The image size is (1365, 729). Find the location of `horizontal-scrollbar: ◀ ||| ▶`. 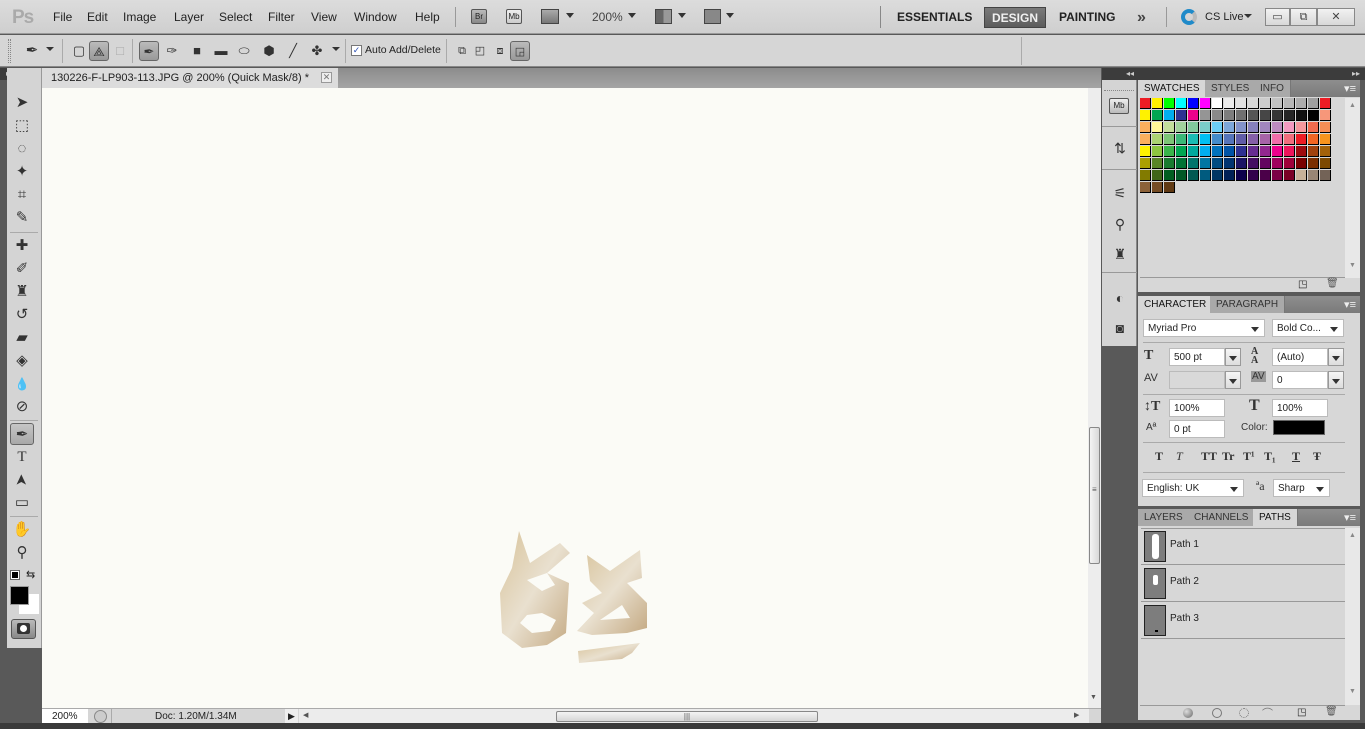

horizontal-scrollbar: ◀ ||| ▶ is located at coordinates (694, 716).